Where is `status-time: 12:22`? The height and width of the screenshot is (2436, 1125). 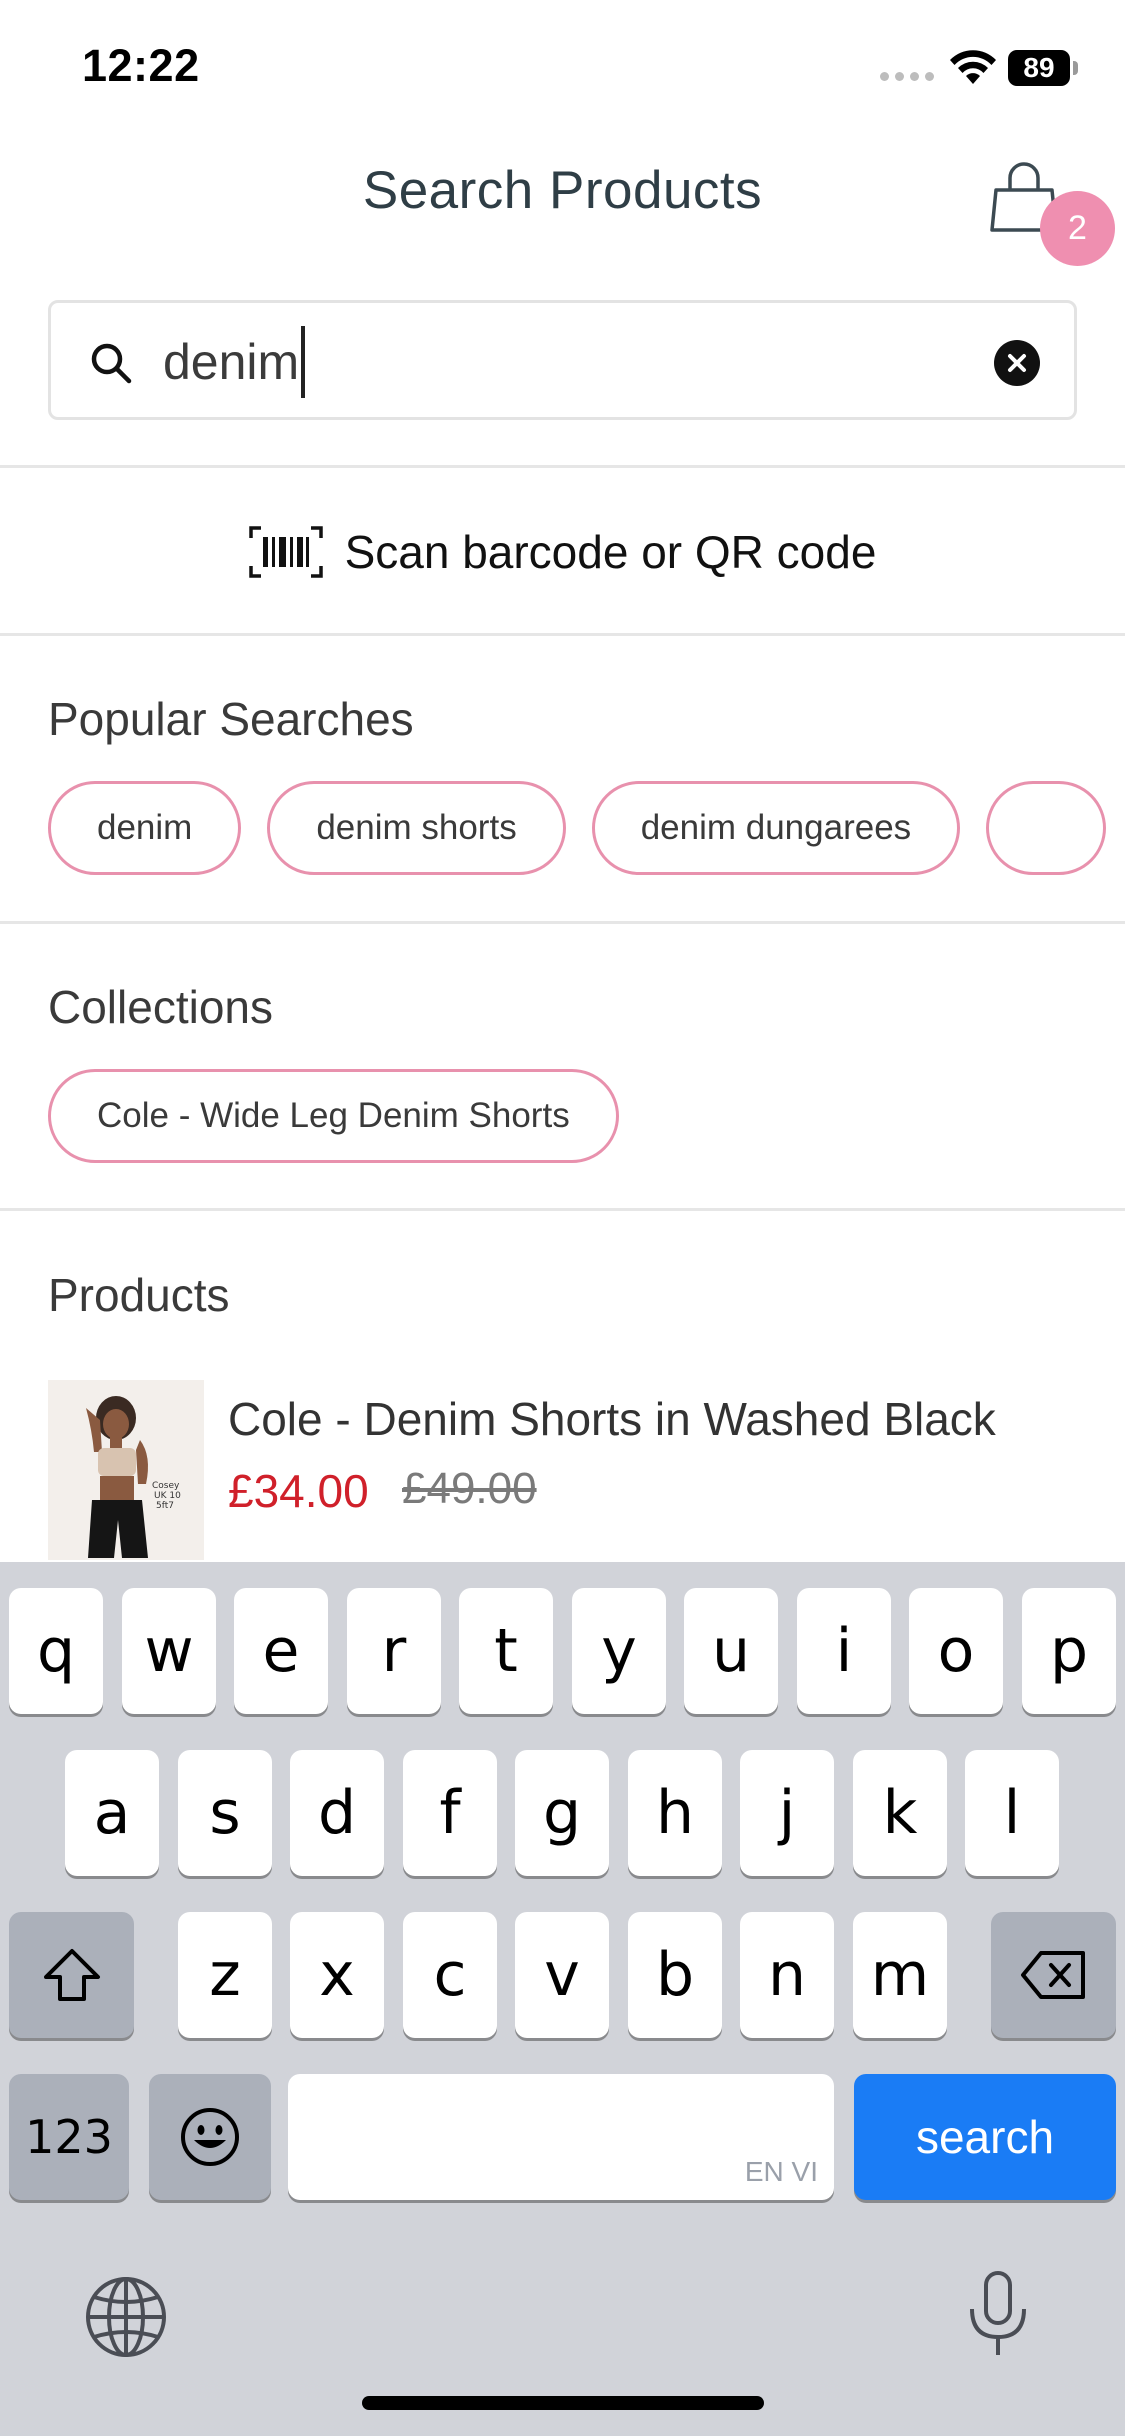 status-time: 12:22 is located at coordinates (141, 65).